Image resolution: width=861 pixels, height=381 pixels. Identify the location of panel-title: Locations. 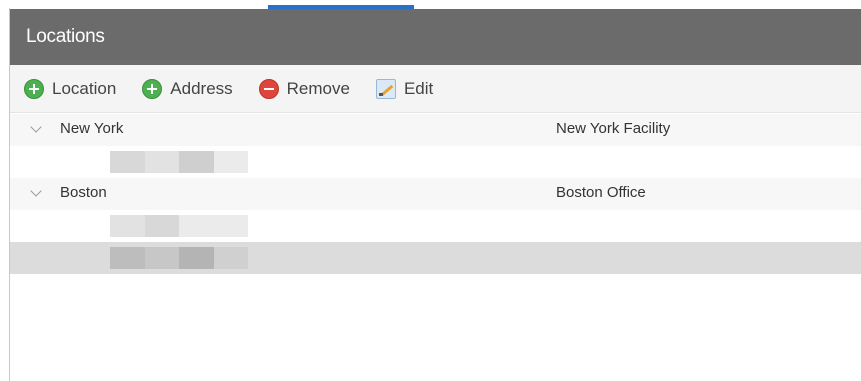
(65, 36).